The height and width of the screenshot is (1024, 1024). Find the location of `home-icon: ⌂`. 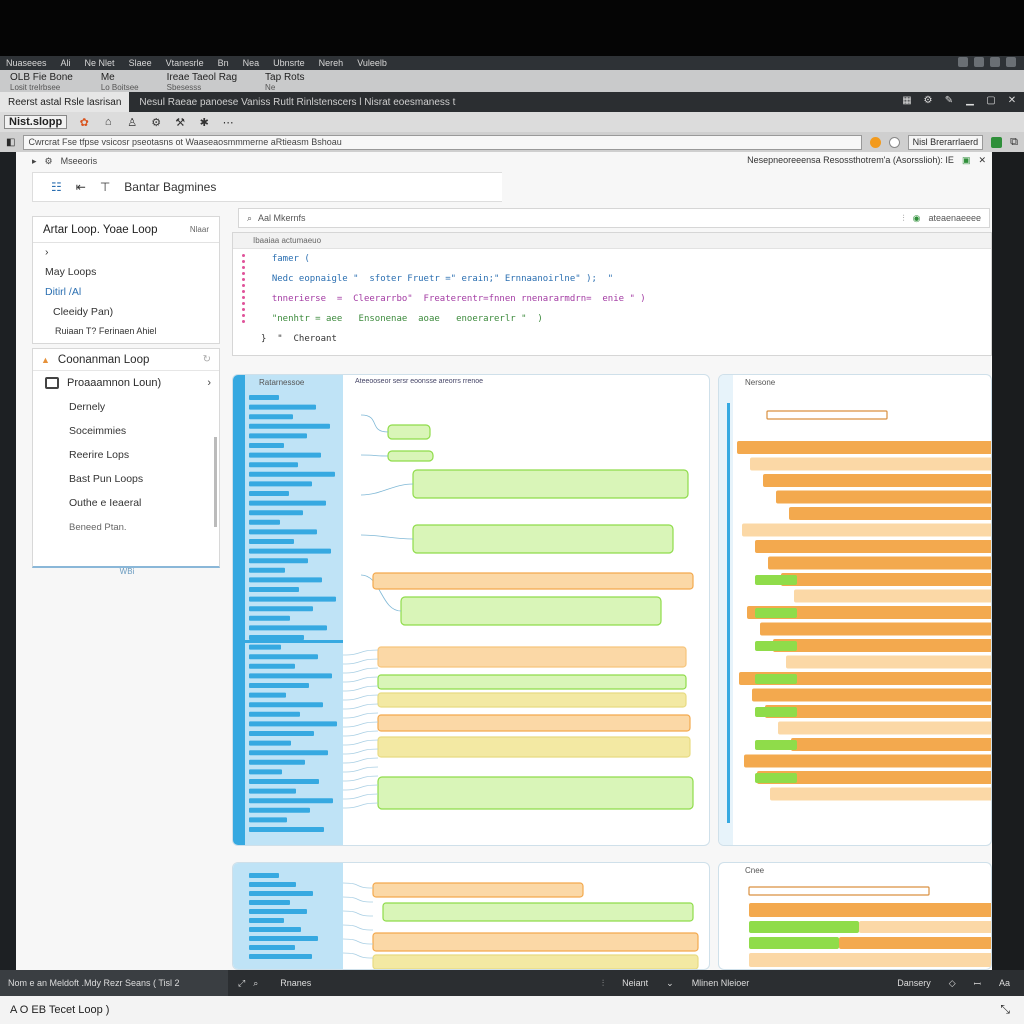

home-icon: ⌂ is located at coordinates (108, 122).